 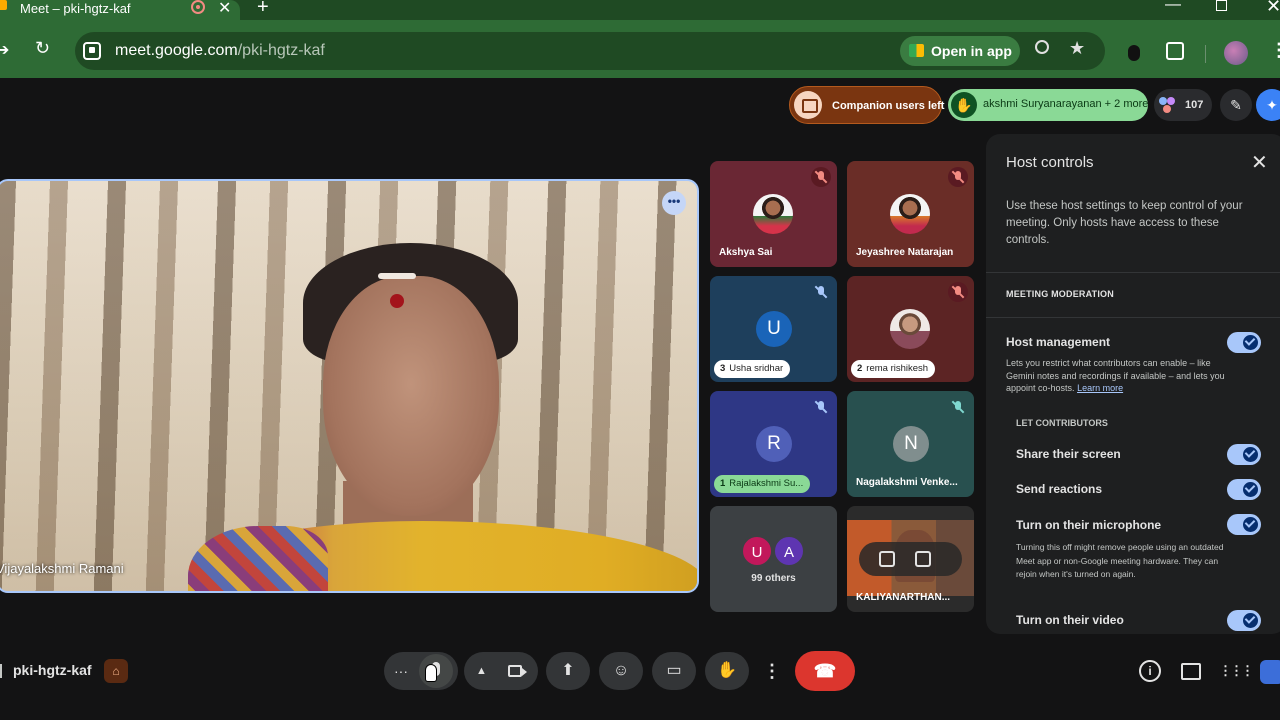 I want to click on chat-icon, so click(x=1190, y=671).